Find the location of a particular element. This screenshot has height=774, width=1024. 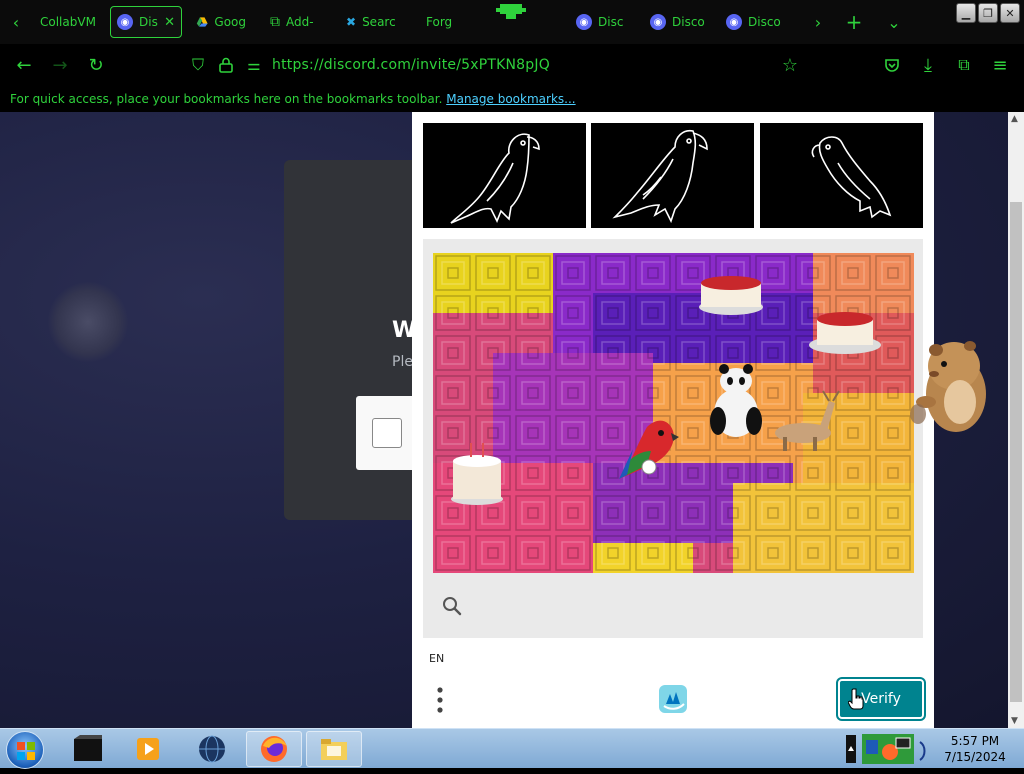

tab-google-drive: Goog is located at coordinates (221, 22).